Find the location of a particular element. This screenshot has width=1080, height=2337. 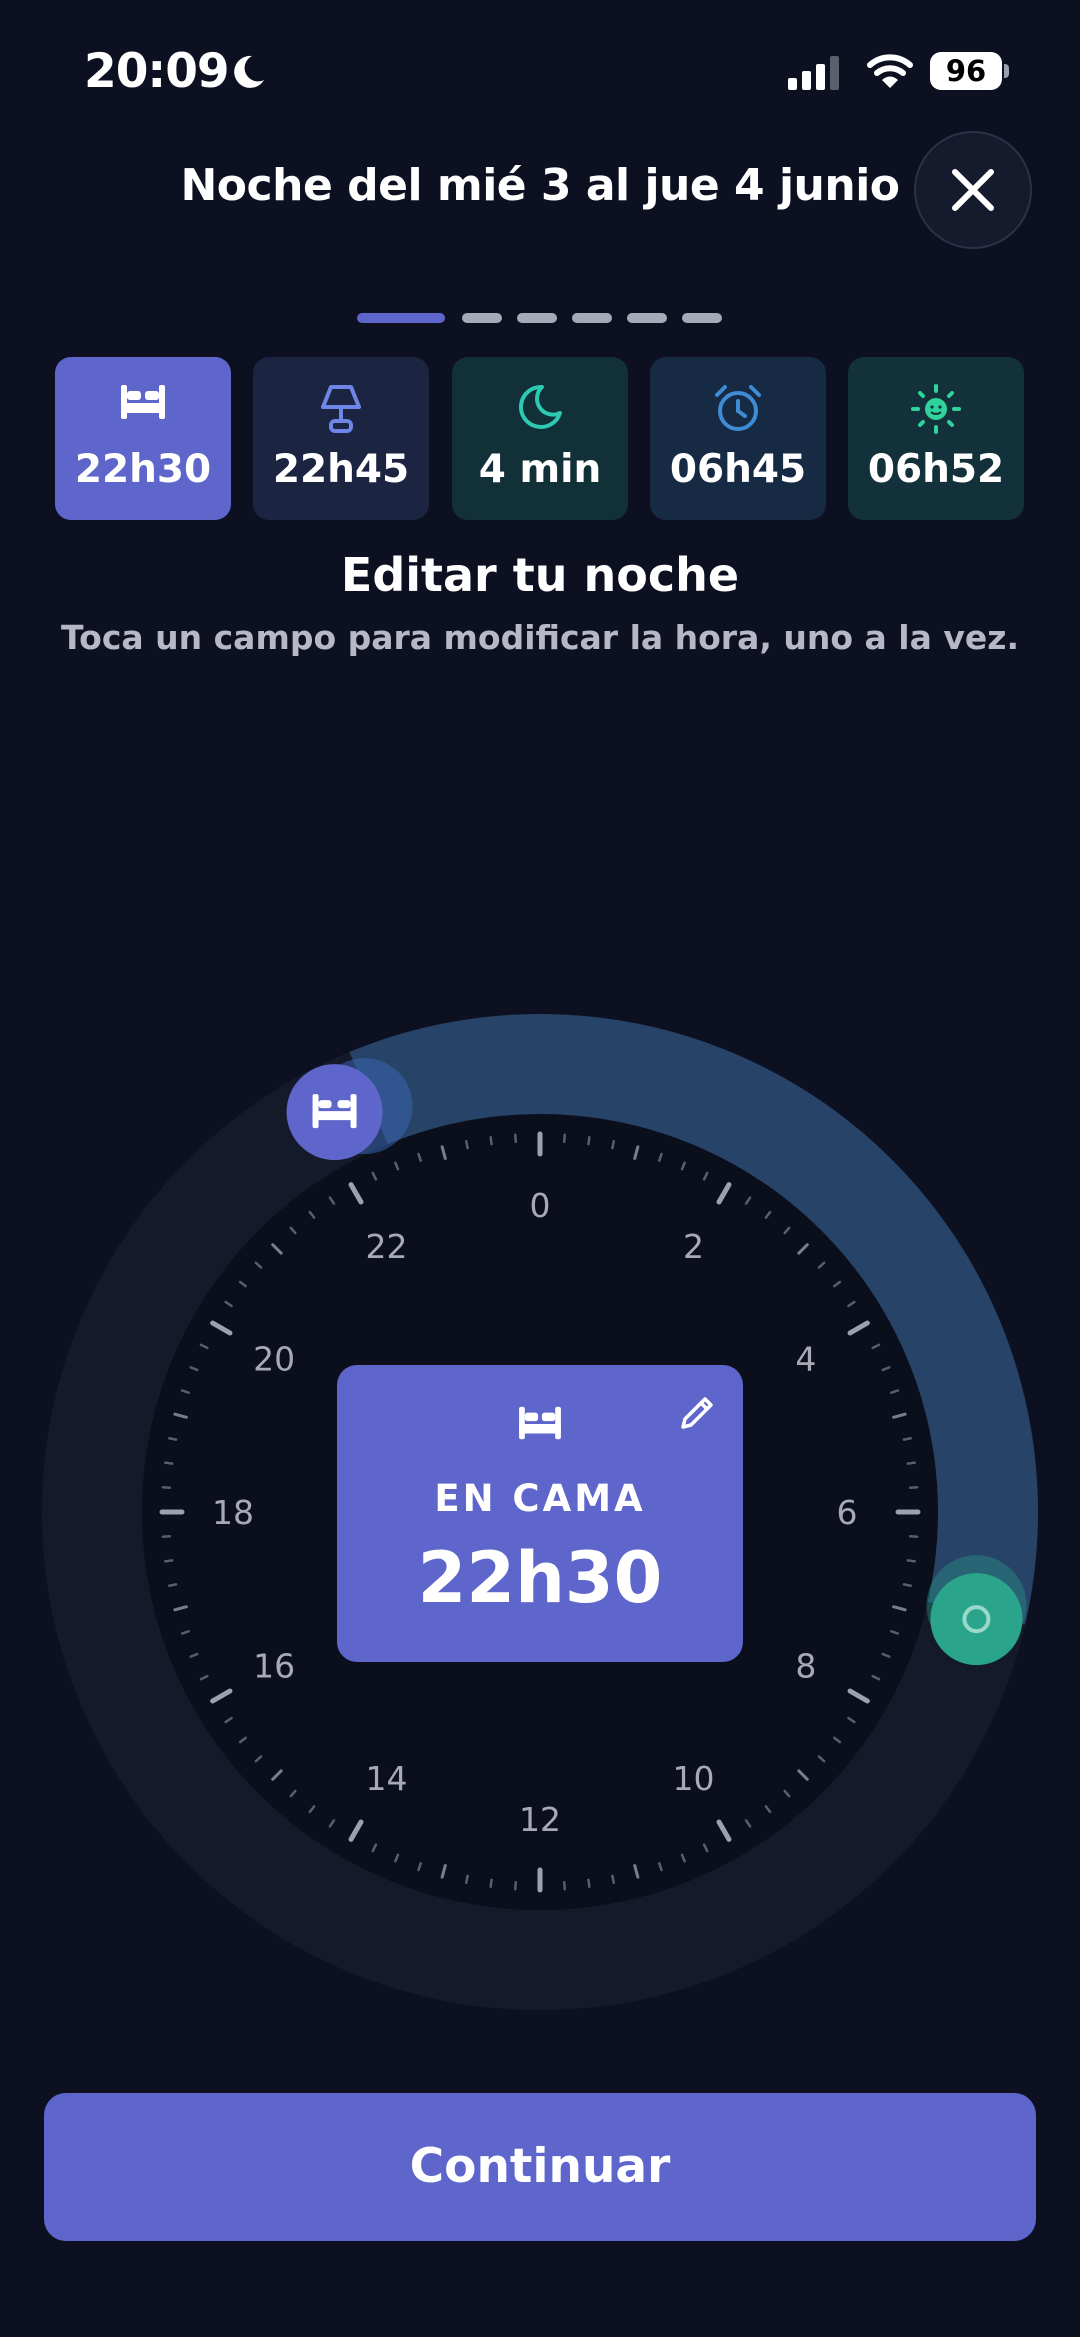

selected-time-value: 22h30 is located at coordinates (540, 1578).